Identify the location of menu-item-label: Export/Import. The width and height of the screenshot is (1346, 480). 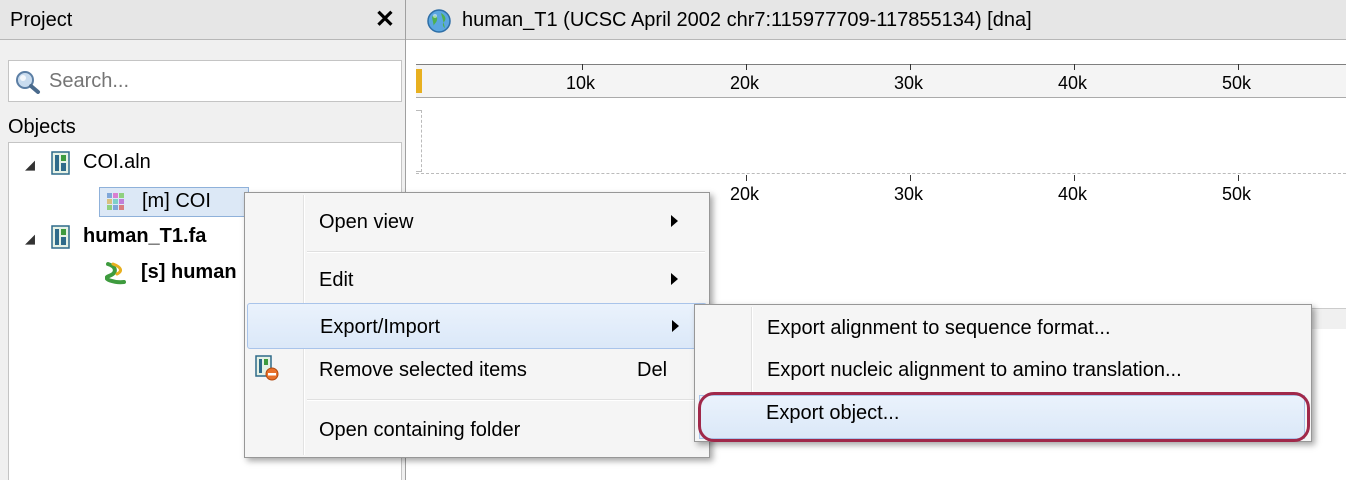
(380, 327).